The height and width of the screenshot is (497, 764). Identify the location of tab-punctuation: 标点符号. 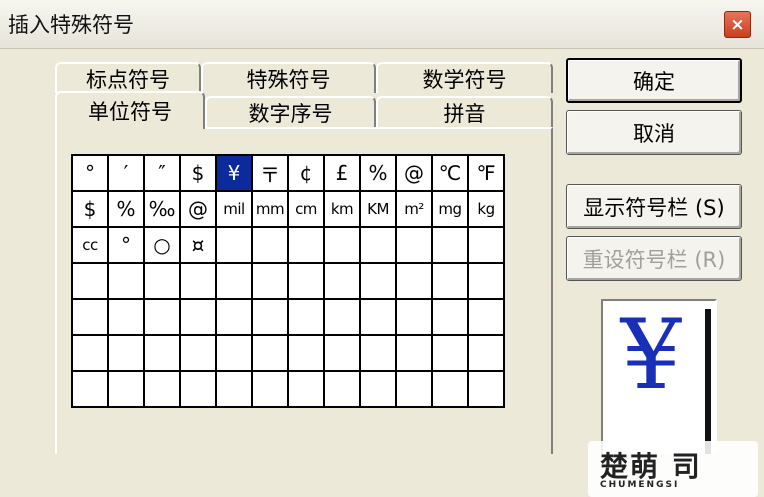
(128, 77).